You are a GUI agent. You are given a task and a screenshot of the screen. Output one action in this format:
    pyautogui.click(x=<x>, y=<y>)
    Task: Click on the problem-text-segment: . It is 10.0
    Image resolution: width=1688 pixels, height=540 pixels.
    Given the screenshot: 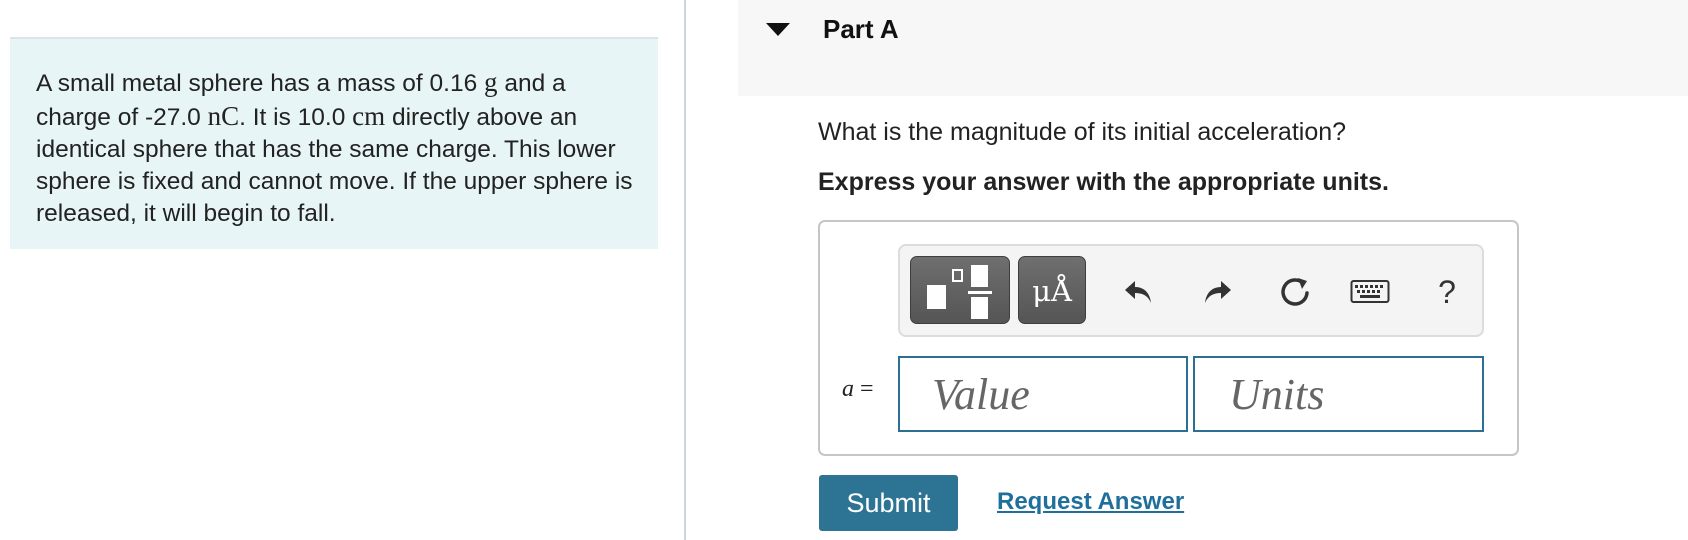 What is the action you would take?
    pyautogui.click(x=296, y=117)
    